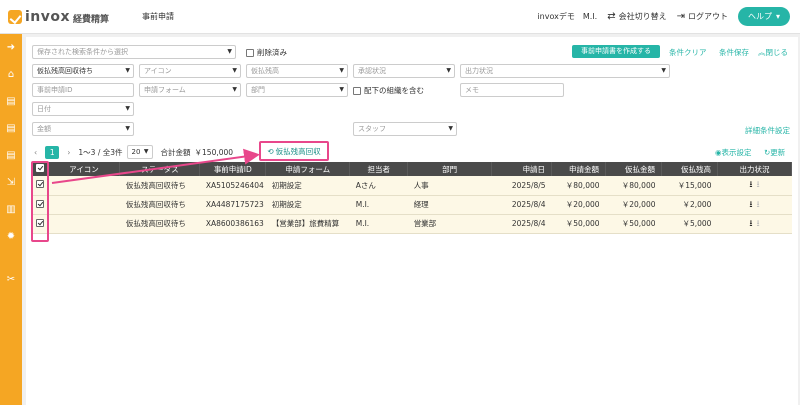 This screenshot has width=800, height=405. Describe the element at coordinates (11, 129) in the screenshot. I see `report-icon: ▤` at that location.